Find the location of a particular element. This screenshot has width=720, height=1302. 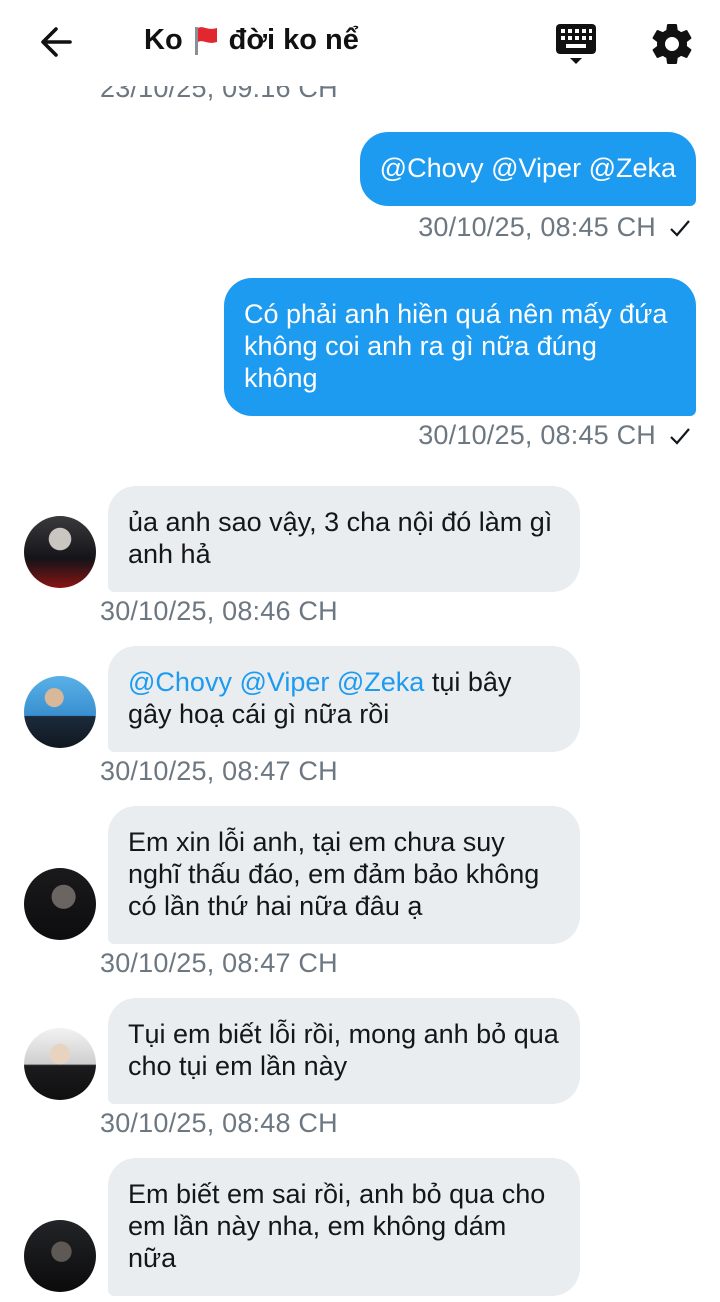

message-text: @Chovy @Viper @Zeka is located at coordinates (527, 168).